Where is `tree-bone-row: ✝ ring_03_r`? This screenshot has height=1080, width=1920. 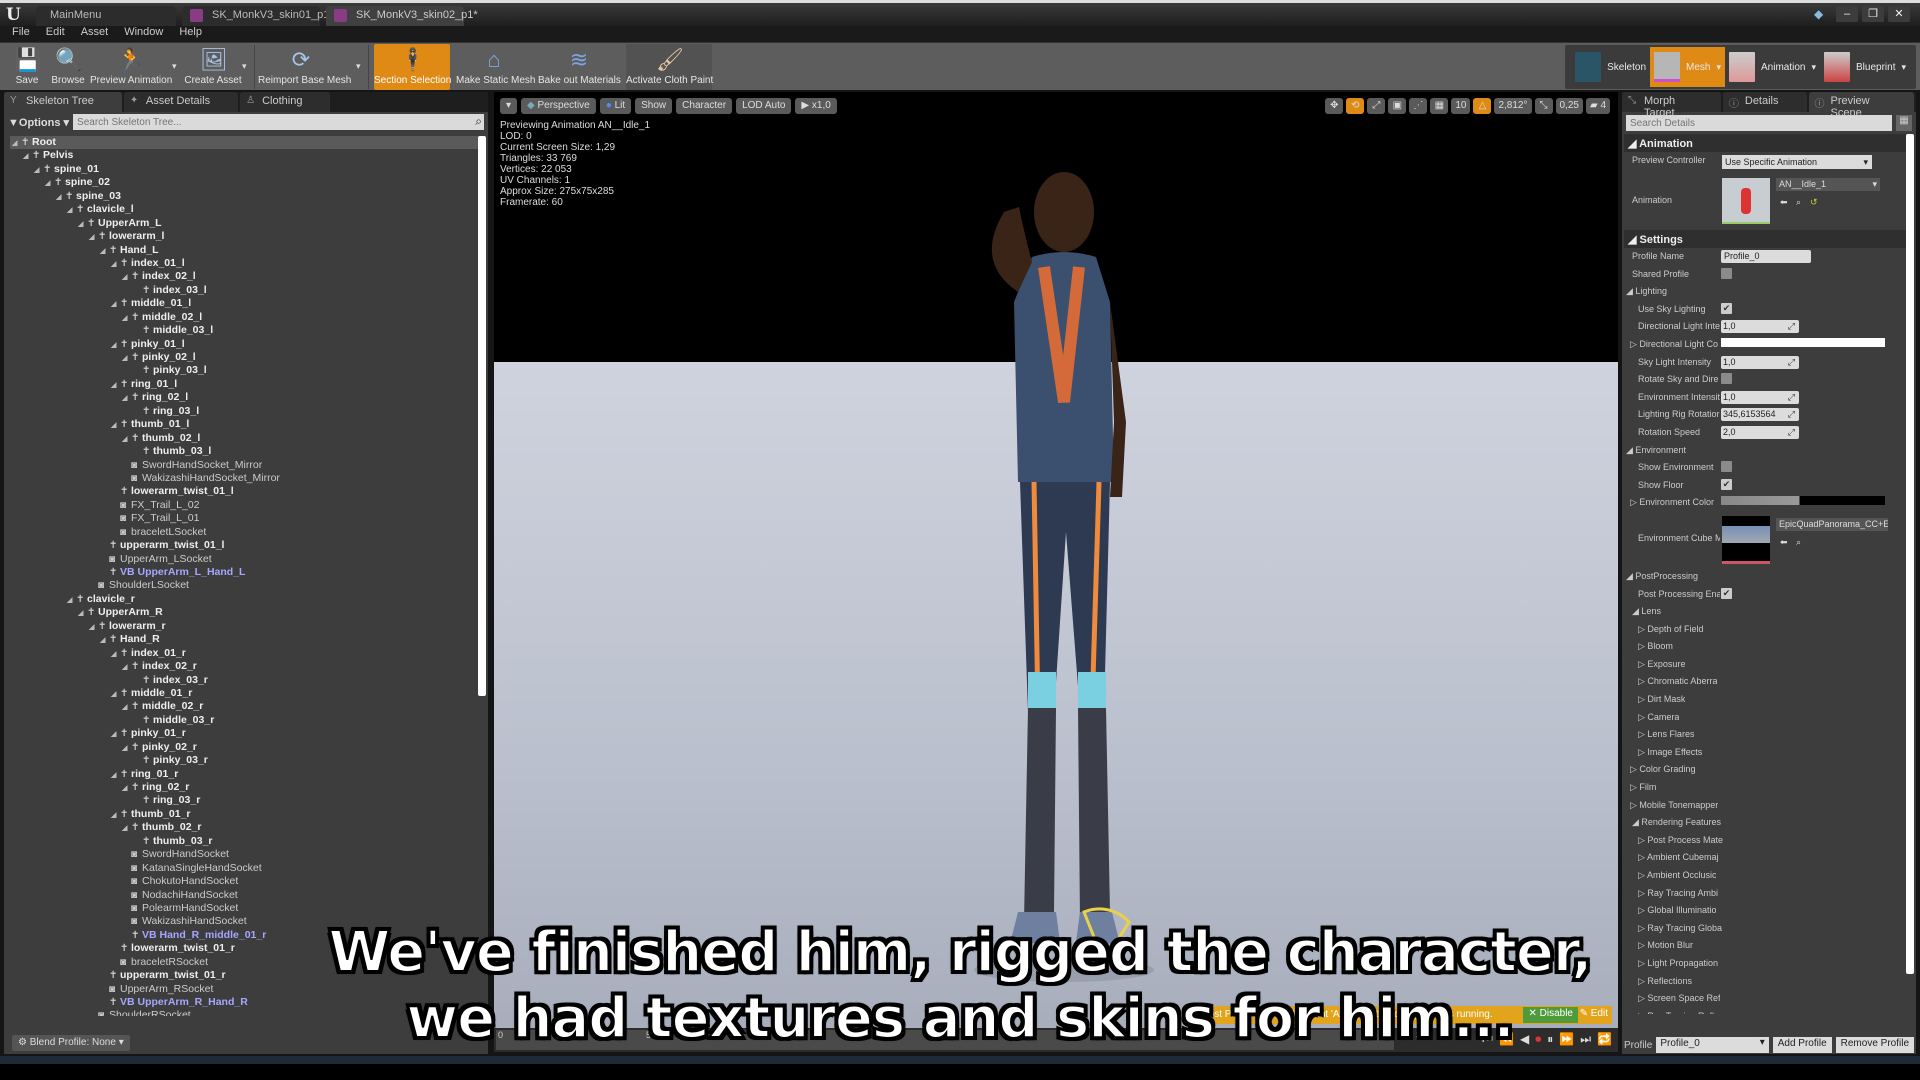 tree-bone-row: ✝ ring_03_r is located at coordinates (245, 800).